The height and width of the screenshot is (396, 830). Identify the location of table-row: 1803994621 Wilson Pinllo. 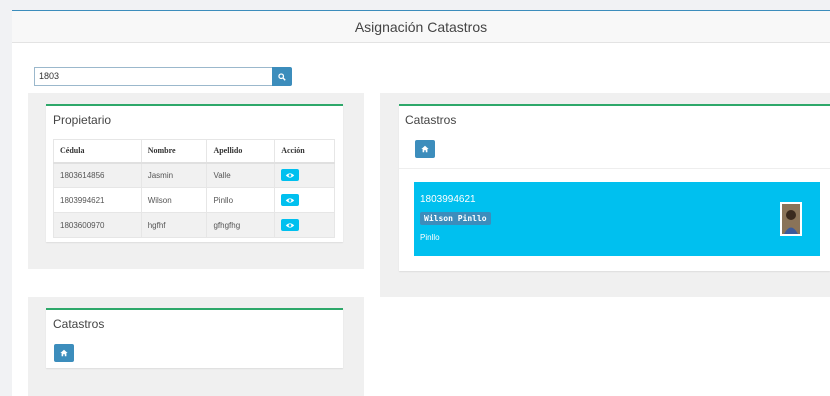
(194, 200).